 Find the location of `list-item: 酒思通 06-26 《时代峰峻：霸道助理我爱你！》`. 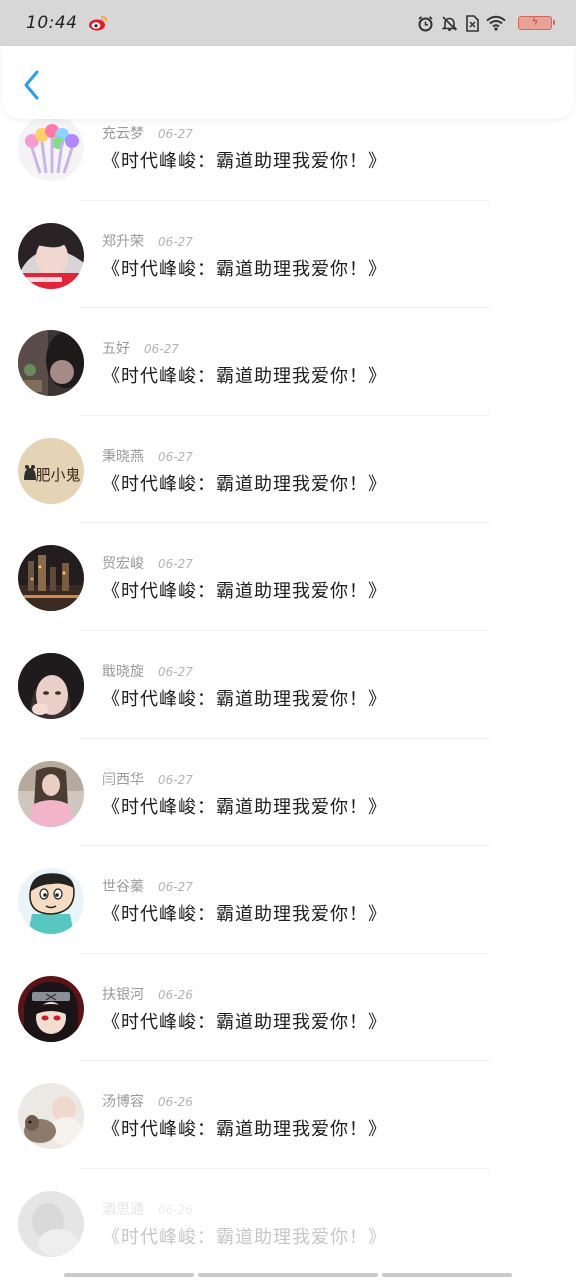

list-item: 酒思通 06-26 《时代峰峻：霸道助理我爱你！》 is located at coordinates (288, 1219).